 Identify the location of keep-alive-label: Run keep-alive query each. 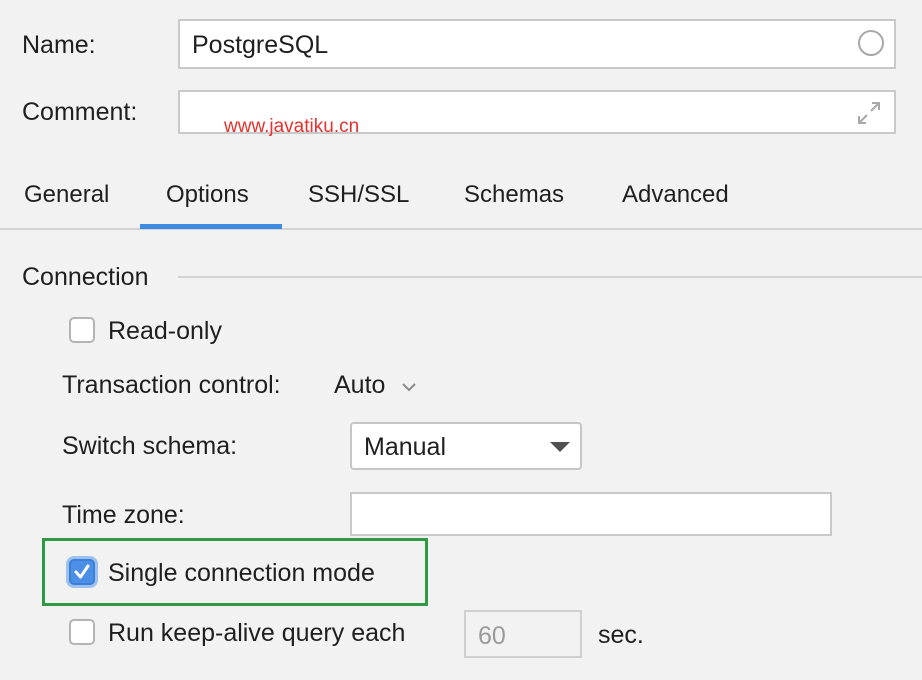
(257, 633).